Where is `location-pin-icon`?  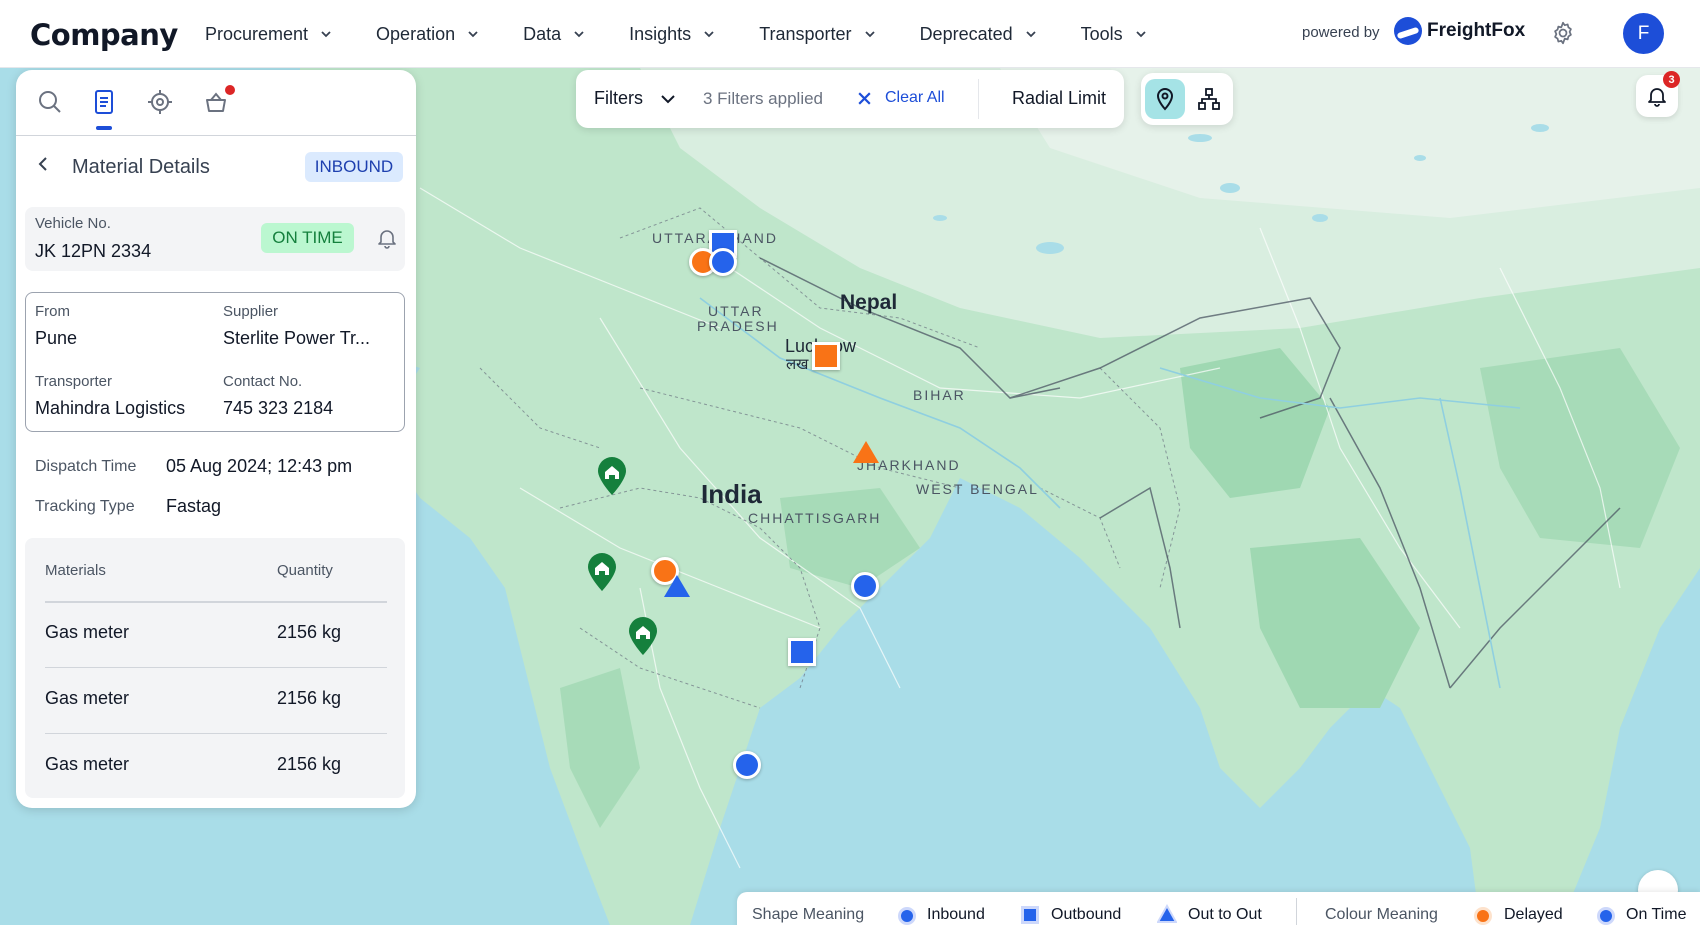
location-pin-icon is located at coordinates (1165, 99).